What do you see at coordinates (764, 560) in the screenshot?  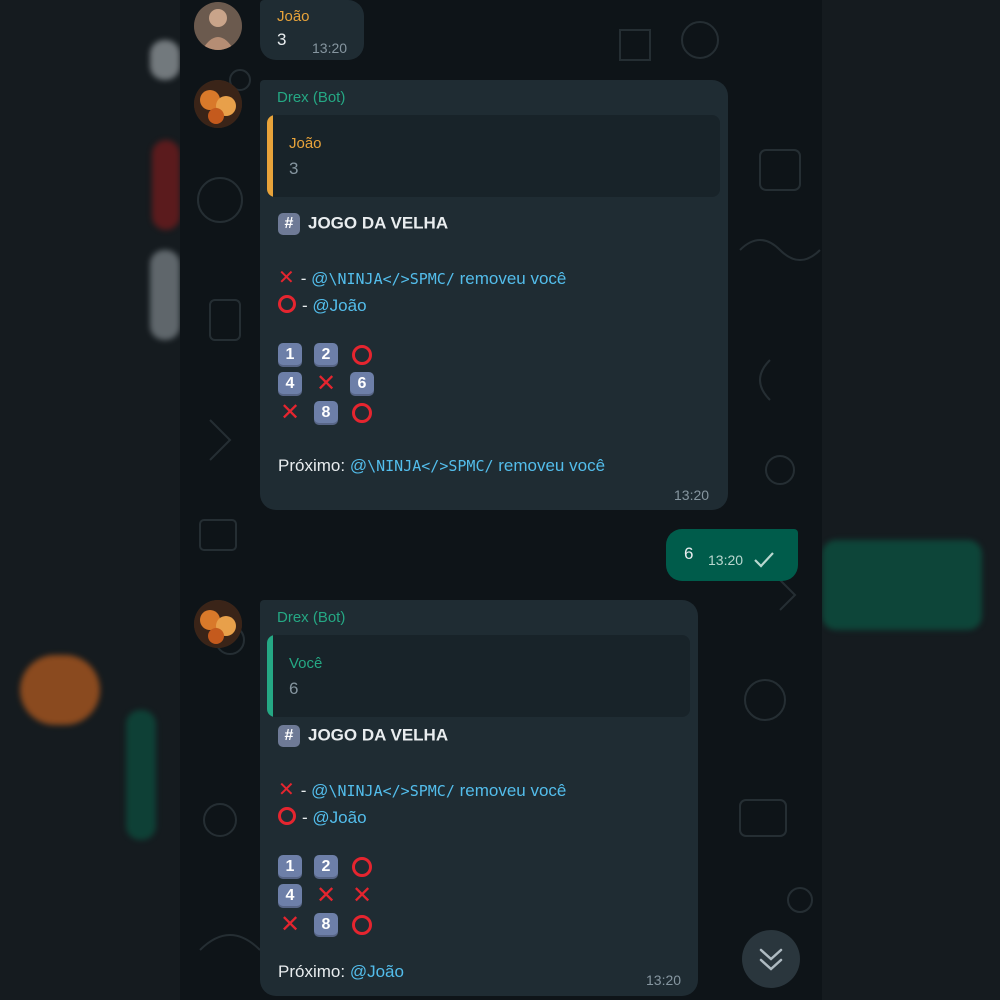 I see `check-icon` at bounding box center [764, 560].